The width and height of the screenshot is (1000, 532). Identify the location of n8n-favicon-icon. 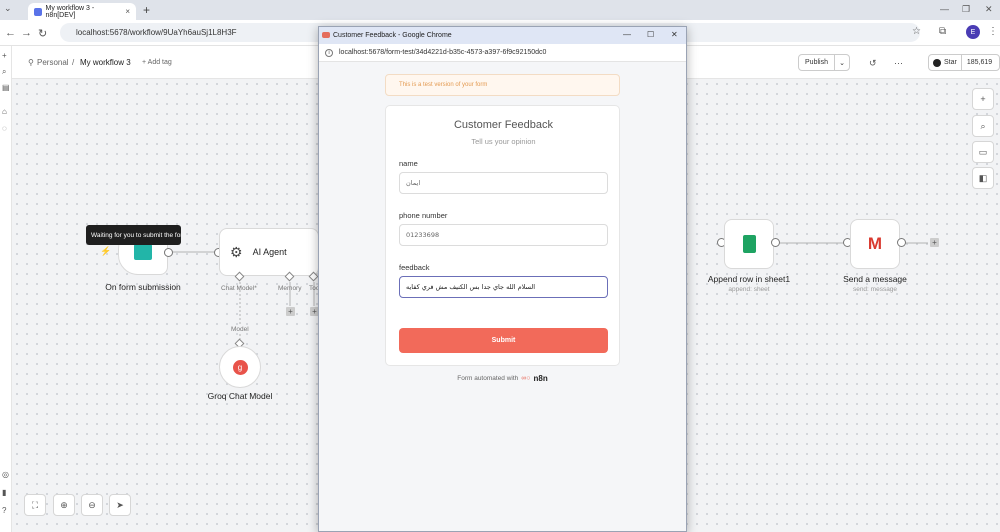
(326, 35).